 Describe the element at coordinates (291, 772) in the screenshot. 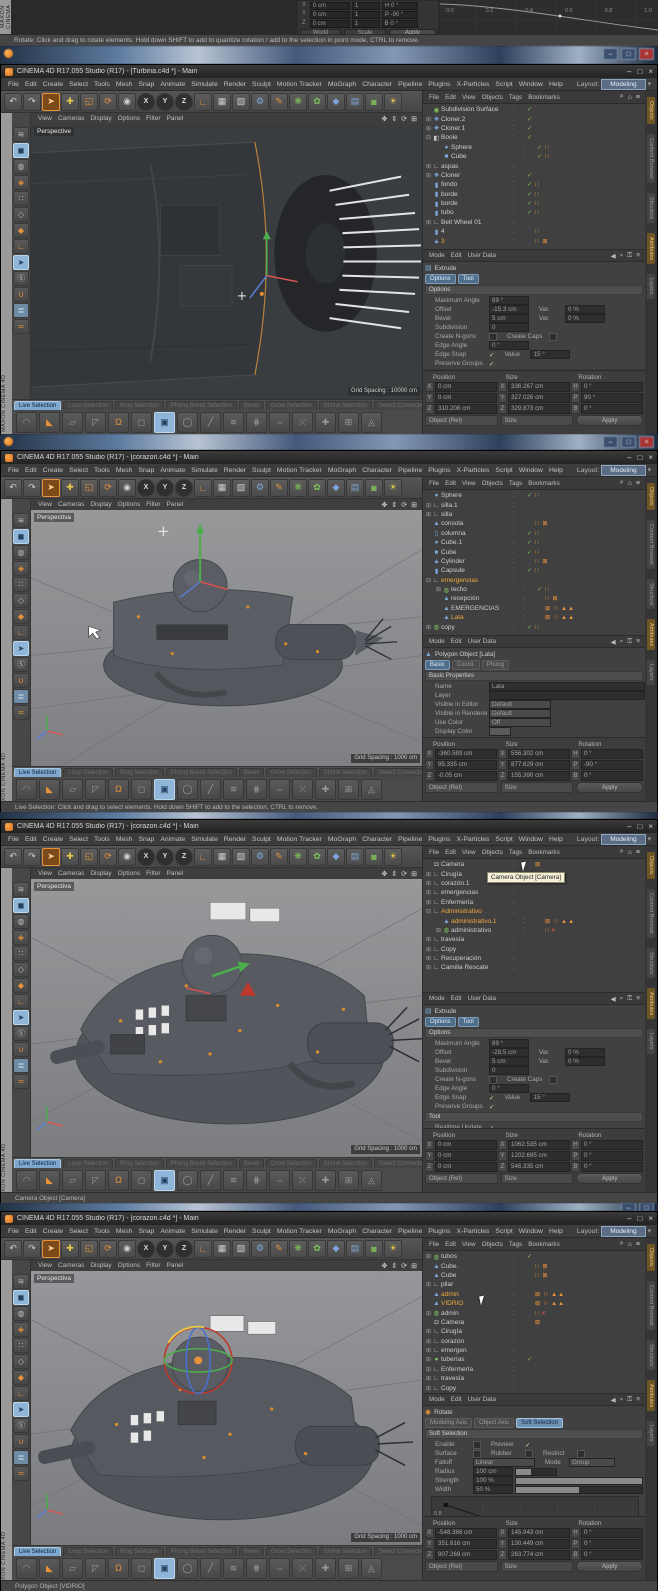

I see `selection-tab: Grow Selection` at that location.